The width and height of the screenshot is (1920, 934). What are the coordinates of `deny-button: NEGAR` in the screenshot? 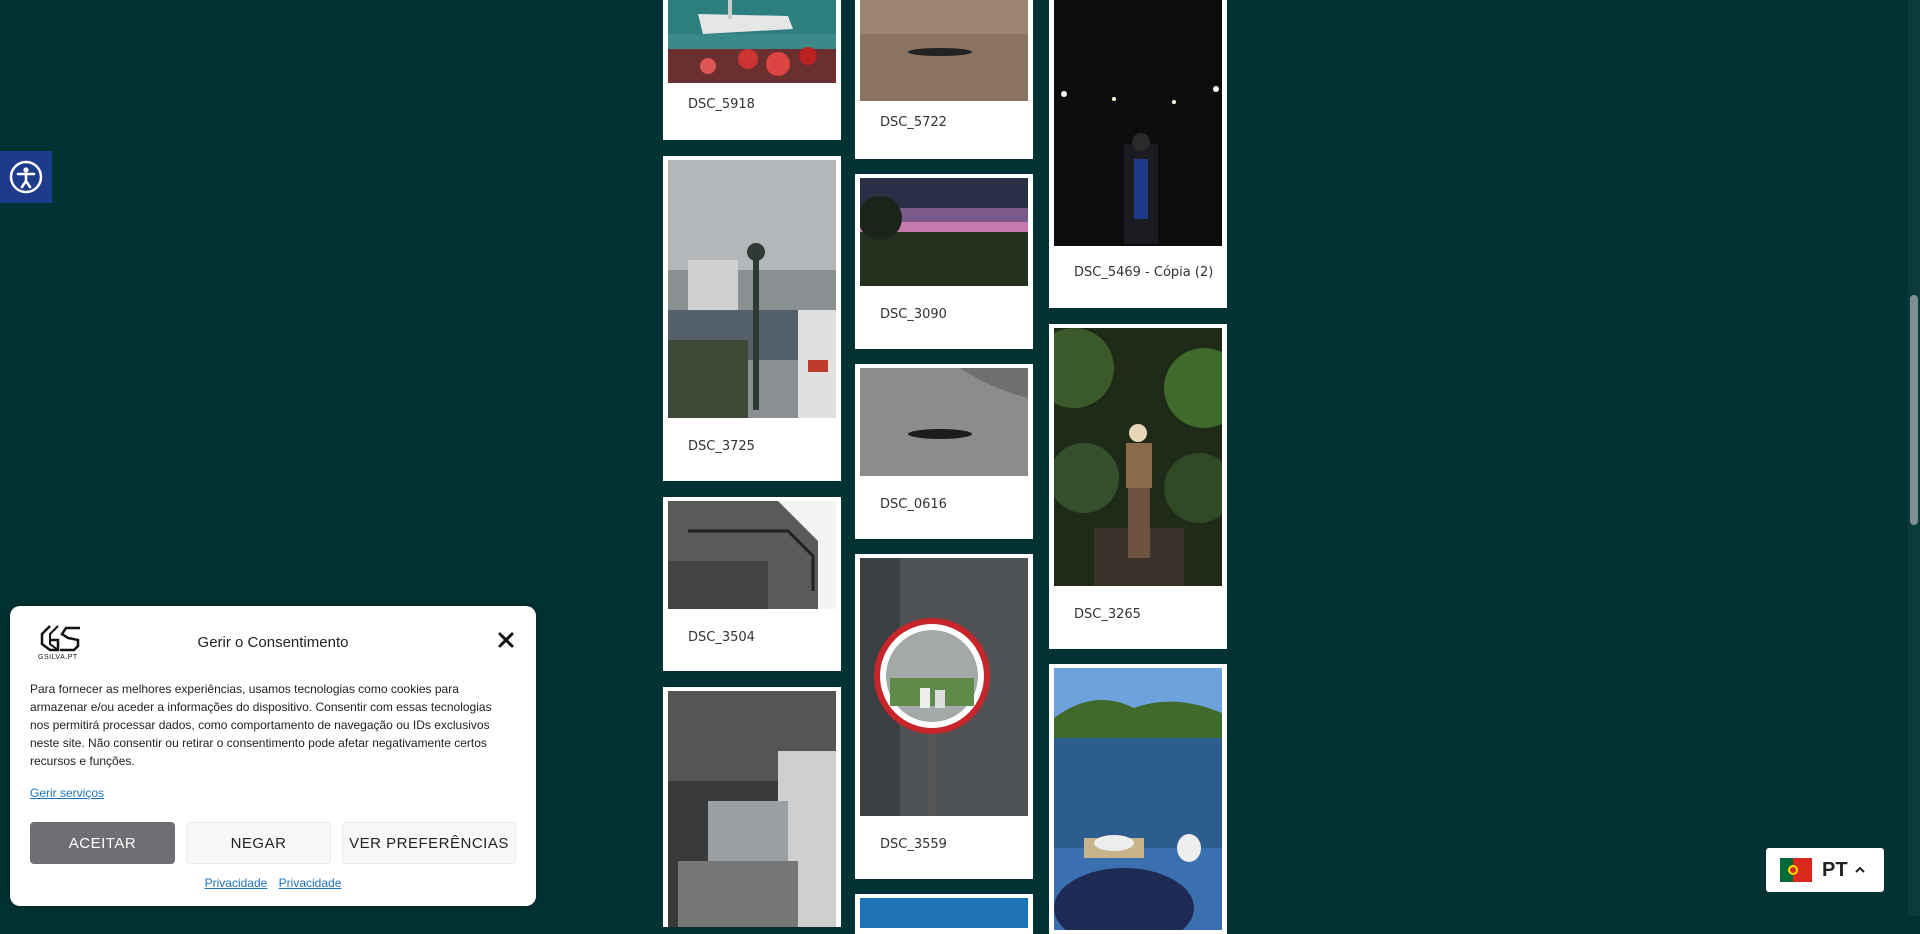 It's located at (258, 843).